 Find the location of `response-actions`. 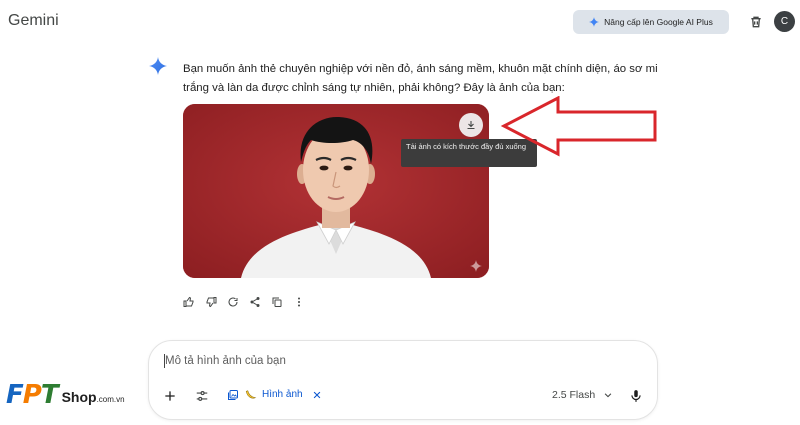

response-actions is located at coordinates (244, 302).